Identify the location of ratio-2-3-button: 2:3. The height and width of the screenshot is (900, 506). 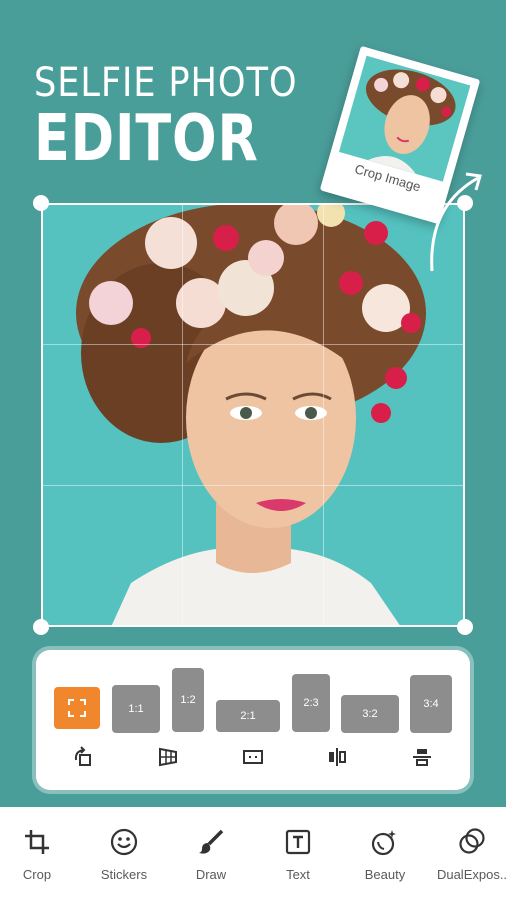
(311, 703).